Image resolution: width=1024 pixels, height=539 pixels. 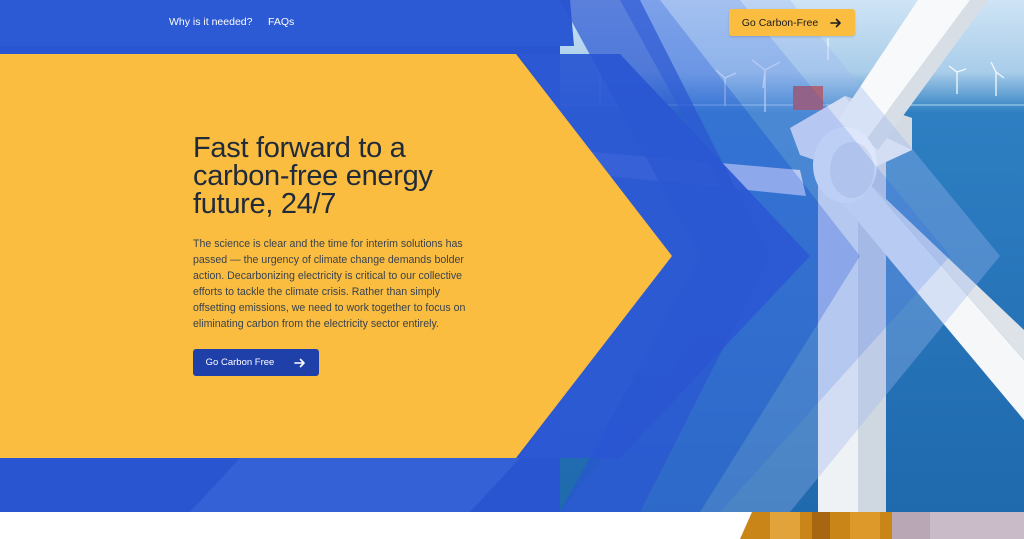 I want to click on nav-link-why: Why is it needed?, so click(x=210, y=22).